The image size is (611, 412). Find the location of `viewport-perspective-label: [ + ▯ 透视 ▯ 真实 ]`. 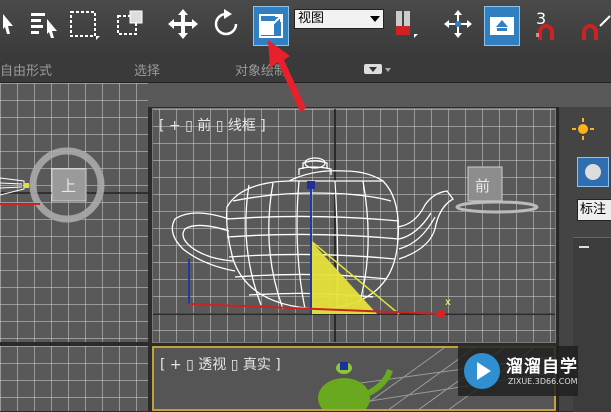

viewport-perspective-label: [ + ▯ 透视 ▯ 真实 ] is located at coordinates (220, 364).